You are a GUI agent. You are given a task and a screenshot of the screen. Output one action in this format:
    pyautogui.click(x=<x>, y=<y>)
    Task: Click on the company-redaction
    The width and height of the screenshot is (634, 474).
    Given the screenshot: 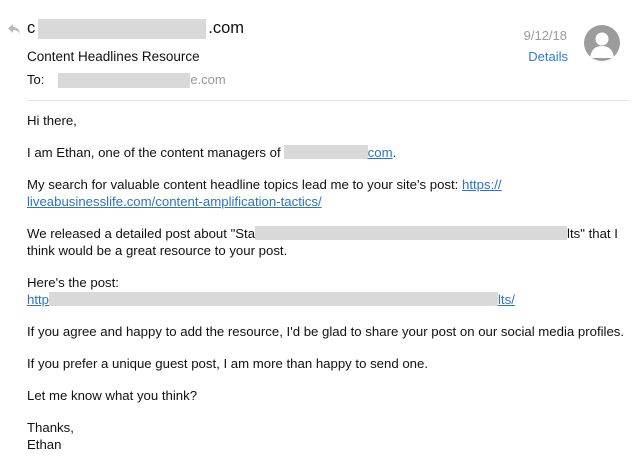 What is the action you would take?
    pyautogui.click(x=325, y=152)
    